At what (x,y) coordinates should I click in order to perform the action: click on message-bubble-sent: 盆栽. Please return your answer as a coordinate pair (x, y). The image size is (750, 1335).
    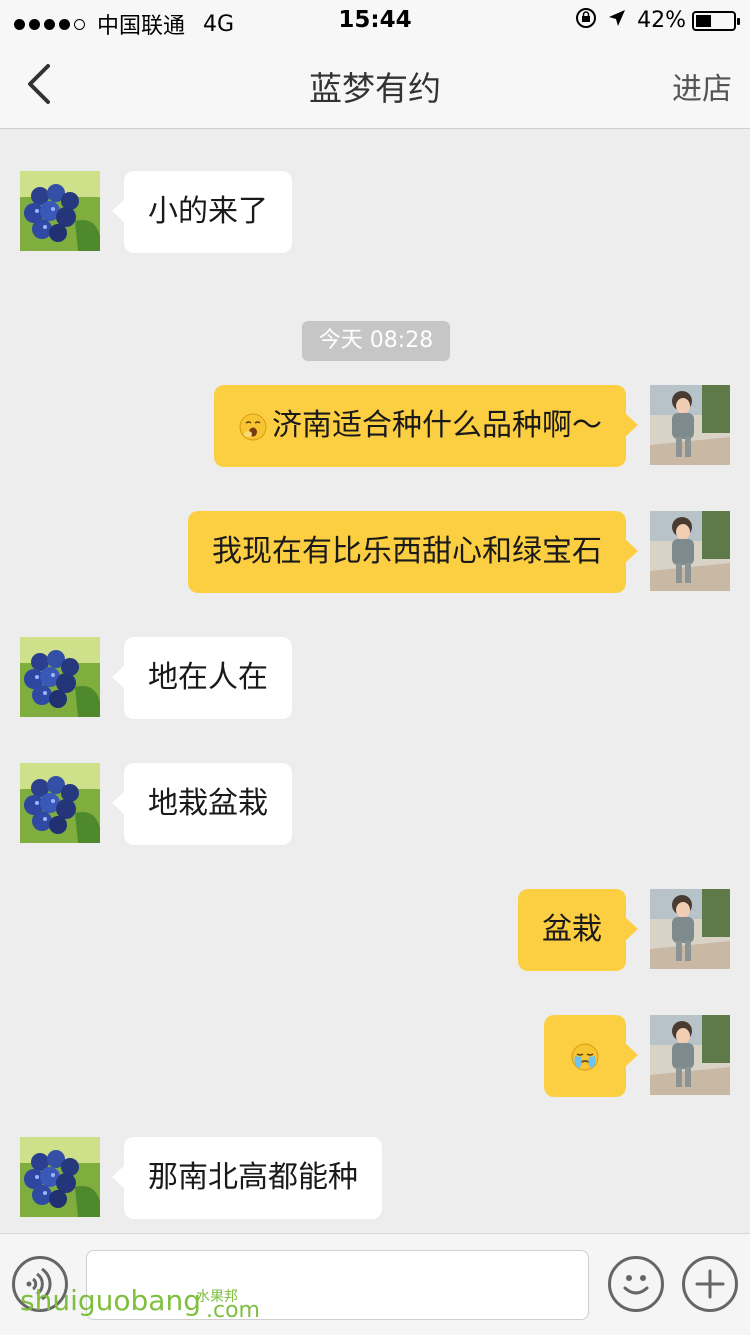
    Looking at the image, I should click on (578, 930).